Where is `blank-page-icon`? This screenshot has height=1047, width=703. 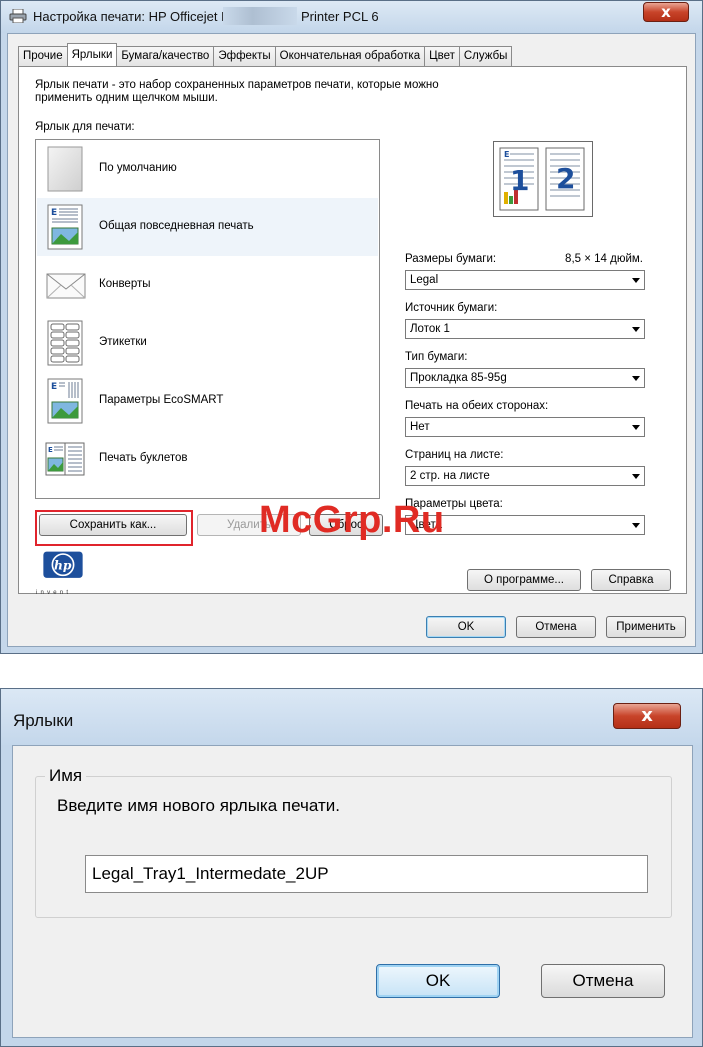 blank-page-icon is located at coordinates (65, 169).